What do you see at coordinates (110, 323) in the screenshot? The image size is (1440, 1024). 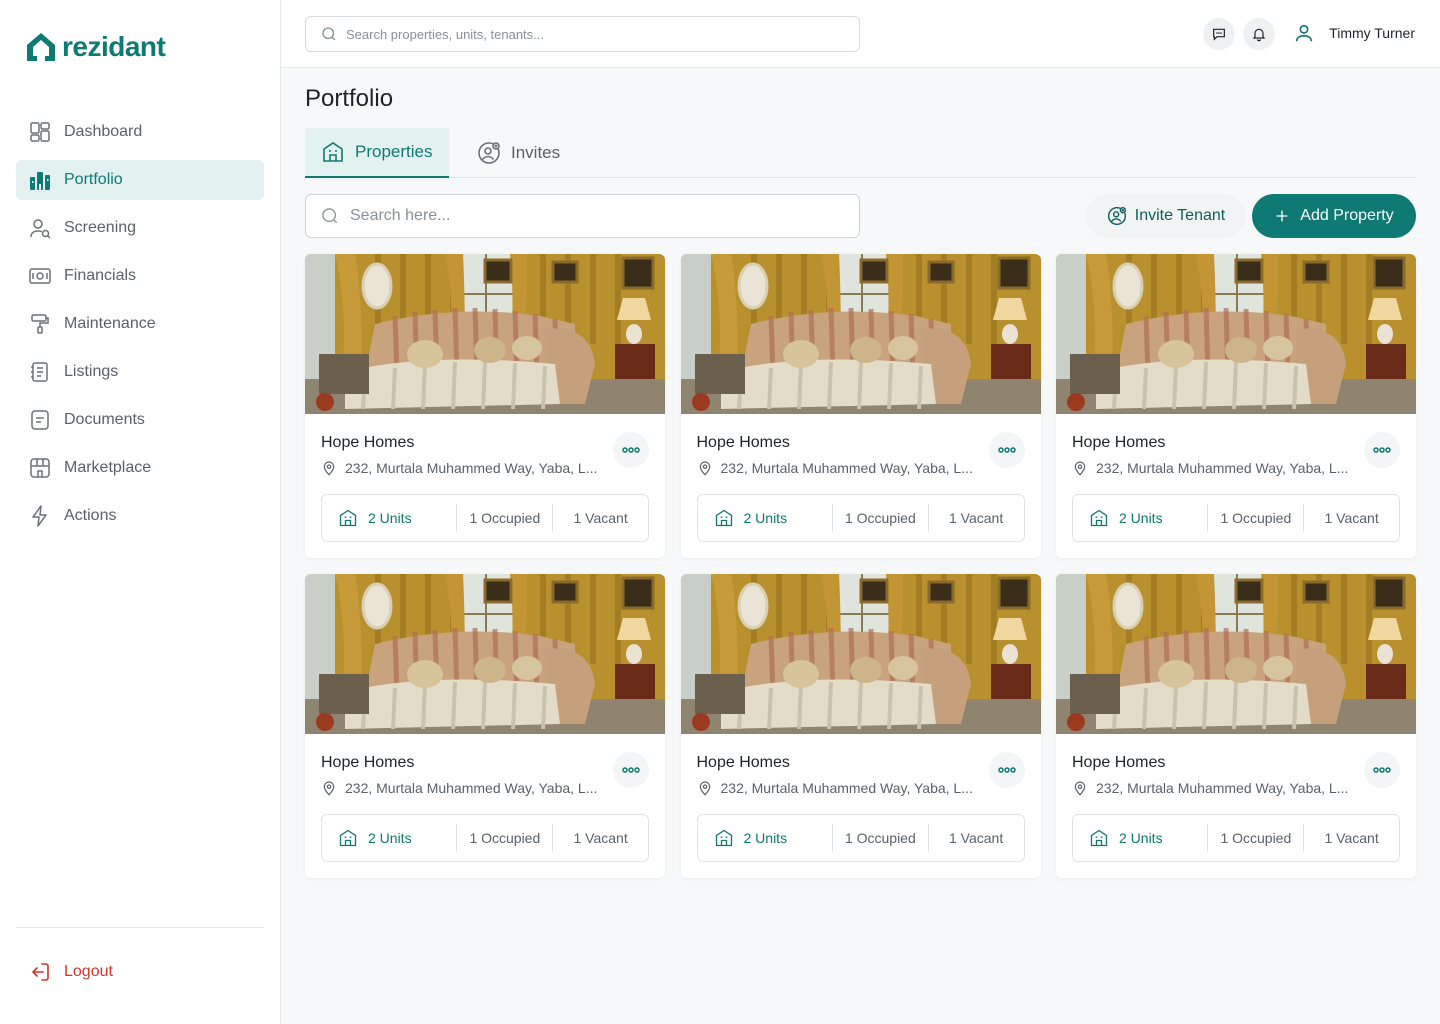 I see `sidebar-item-label: Maintenance` at bounding box center [110, 323].